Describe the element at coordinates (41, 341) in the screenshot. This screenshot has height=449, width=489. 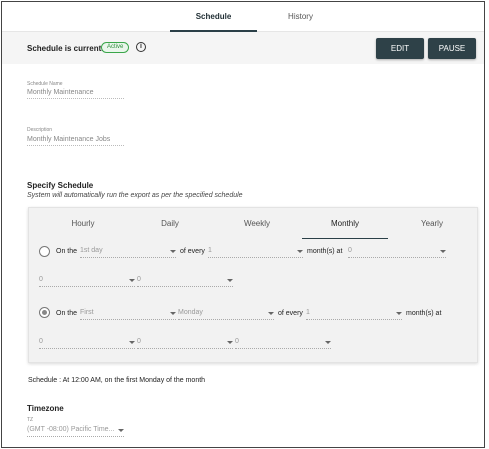
I see `option2-hour-value: 0` at that location.